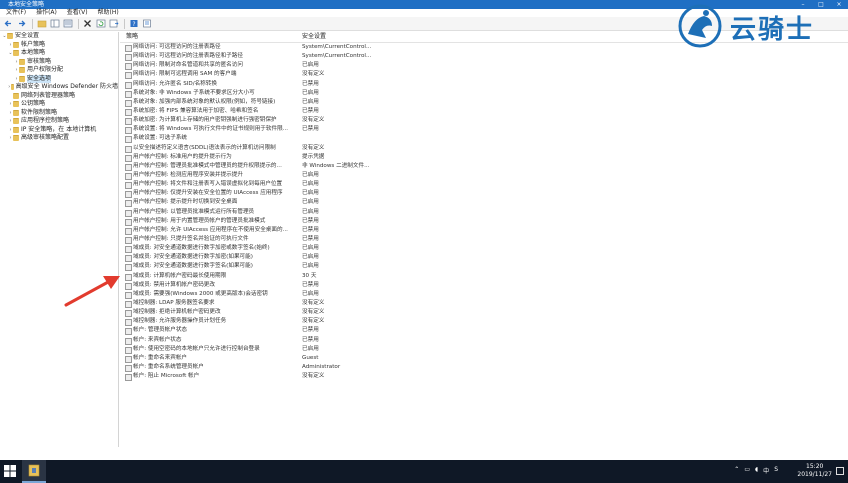 The height and width of the screenshot is (483, 848). What do you see at coordinates (100, 23) in the screenshot?
I see `refresh-button` at bounding box center [100, 23].